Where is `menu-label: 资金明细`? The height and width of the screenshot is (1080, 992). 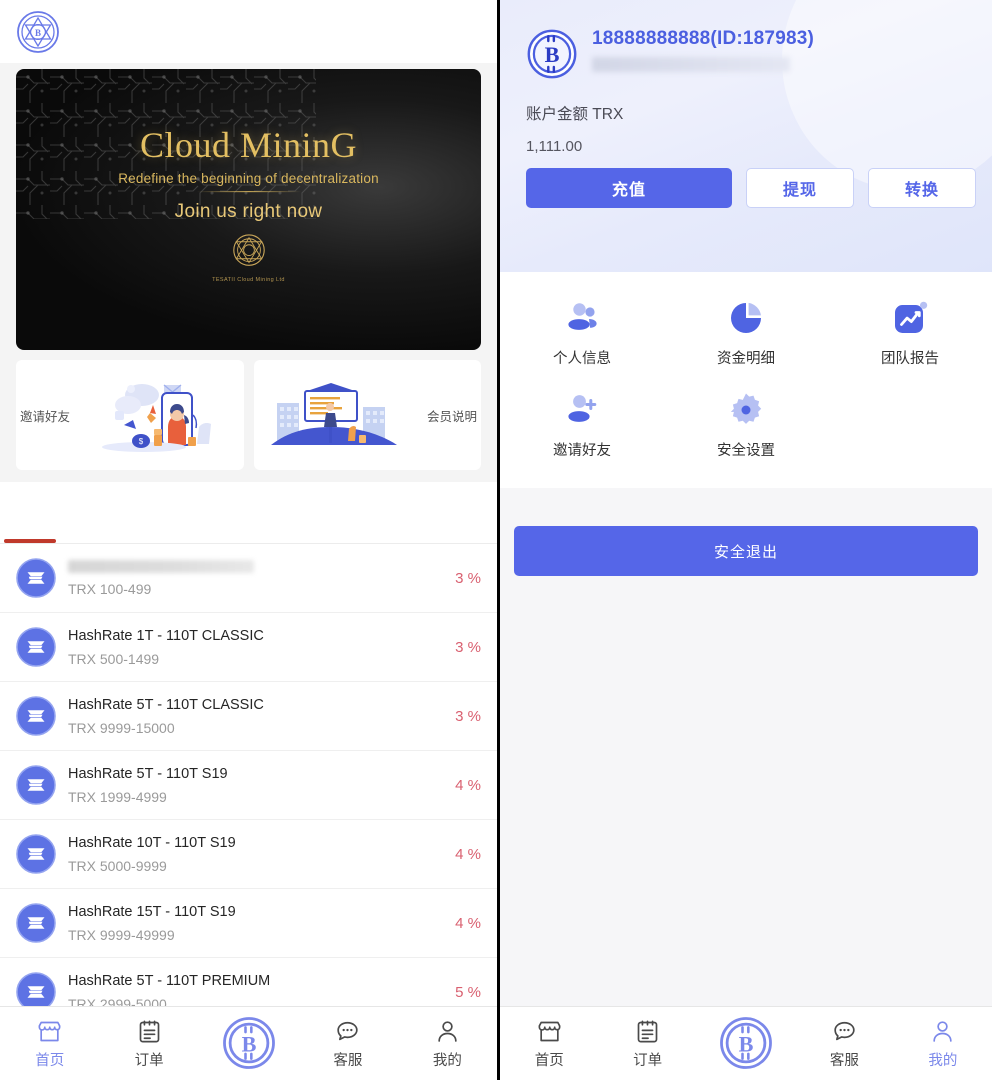 menu-label: 资金明细 is located at coordinates (746, 359).